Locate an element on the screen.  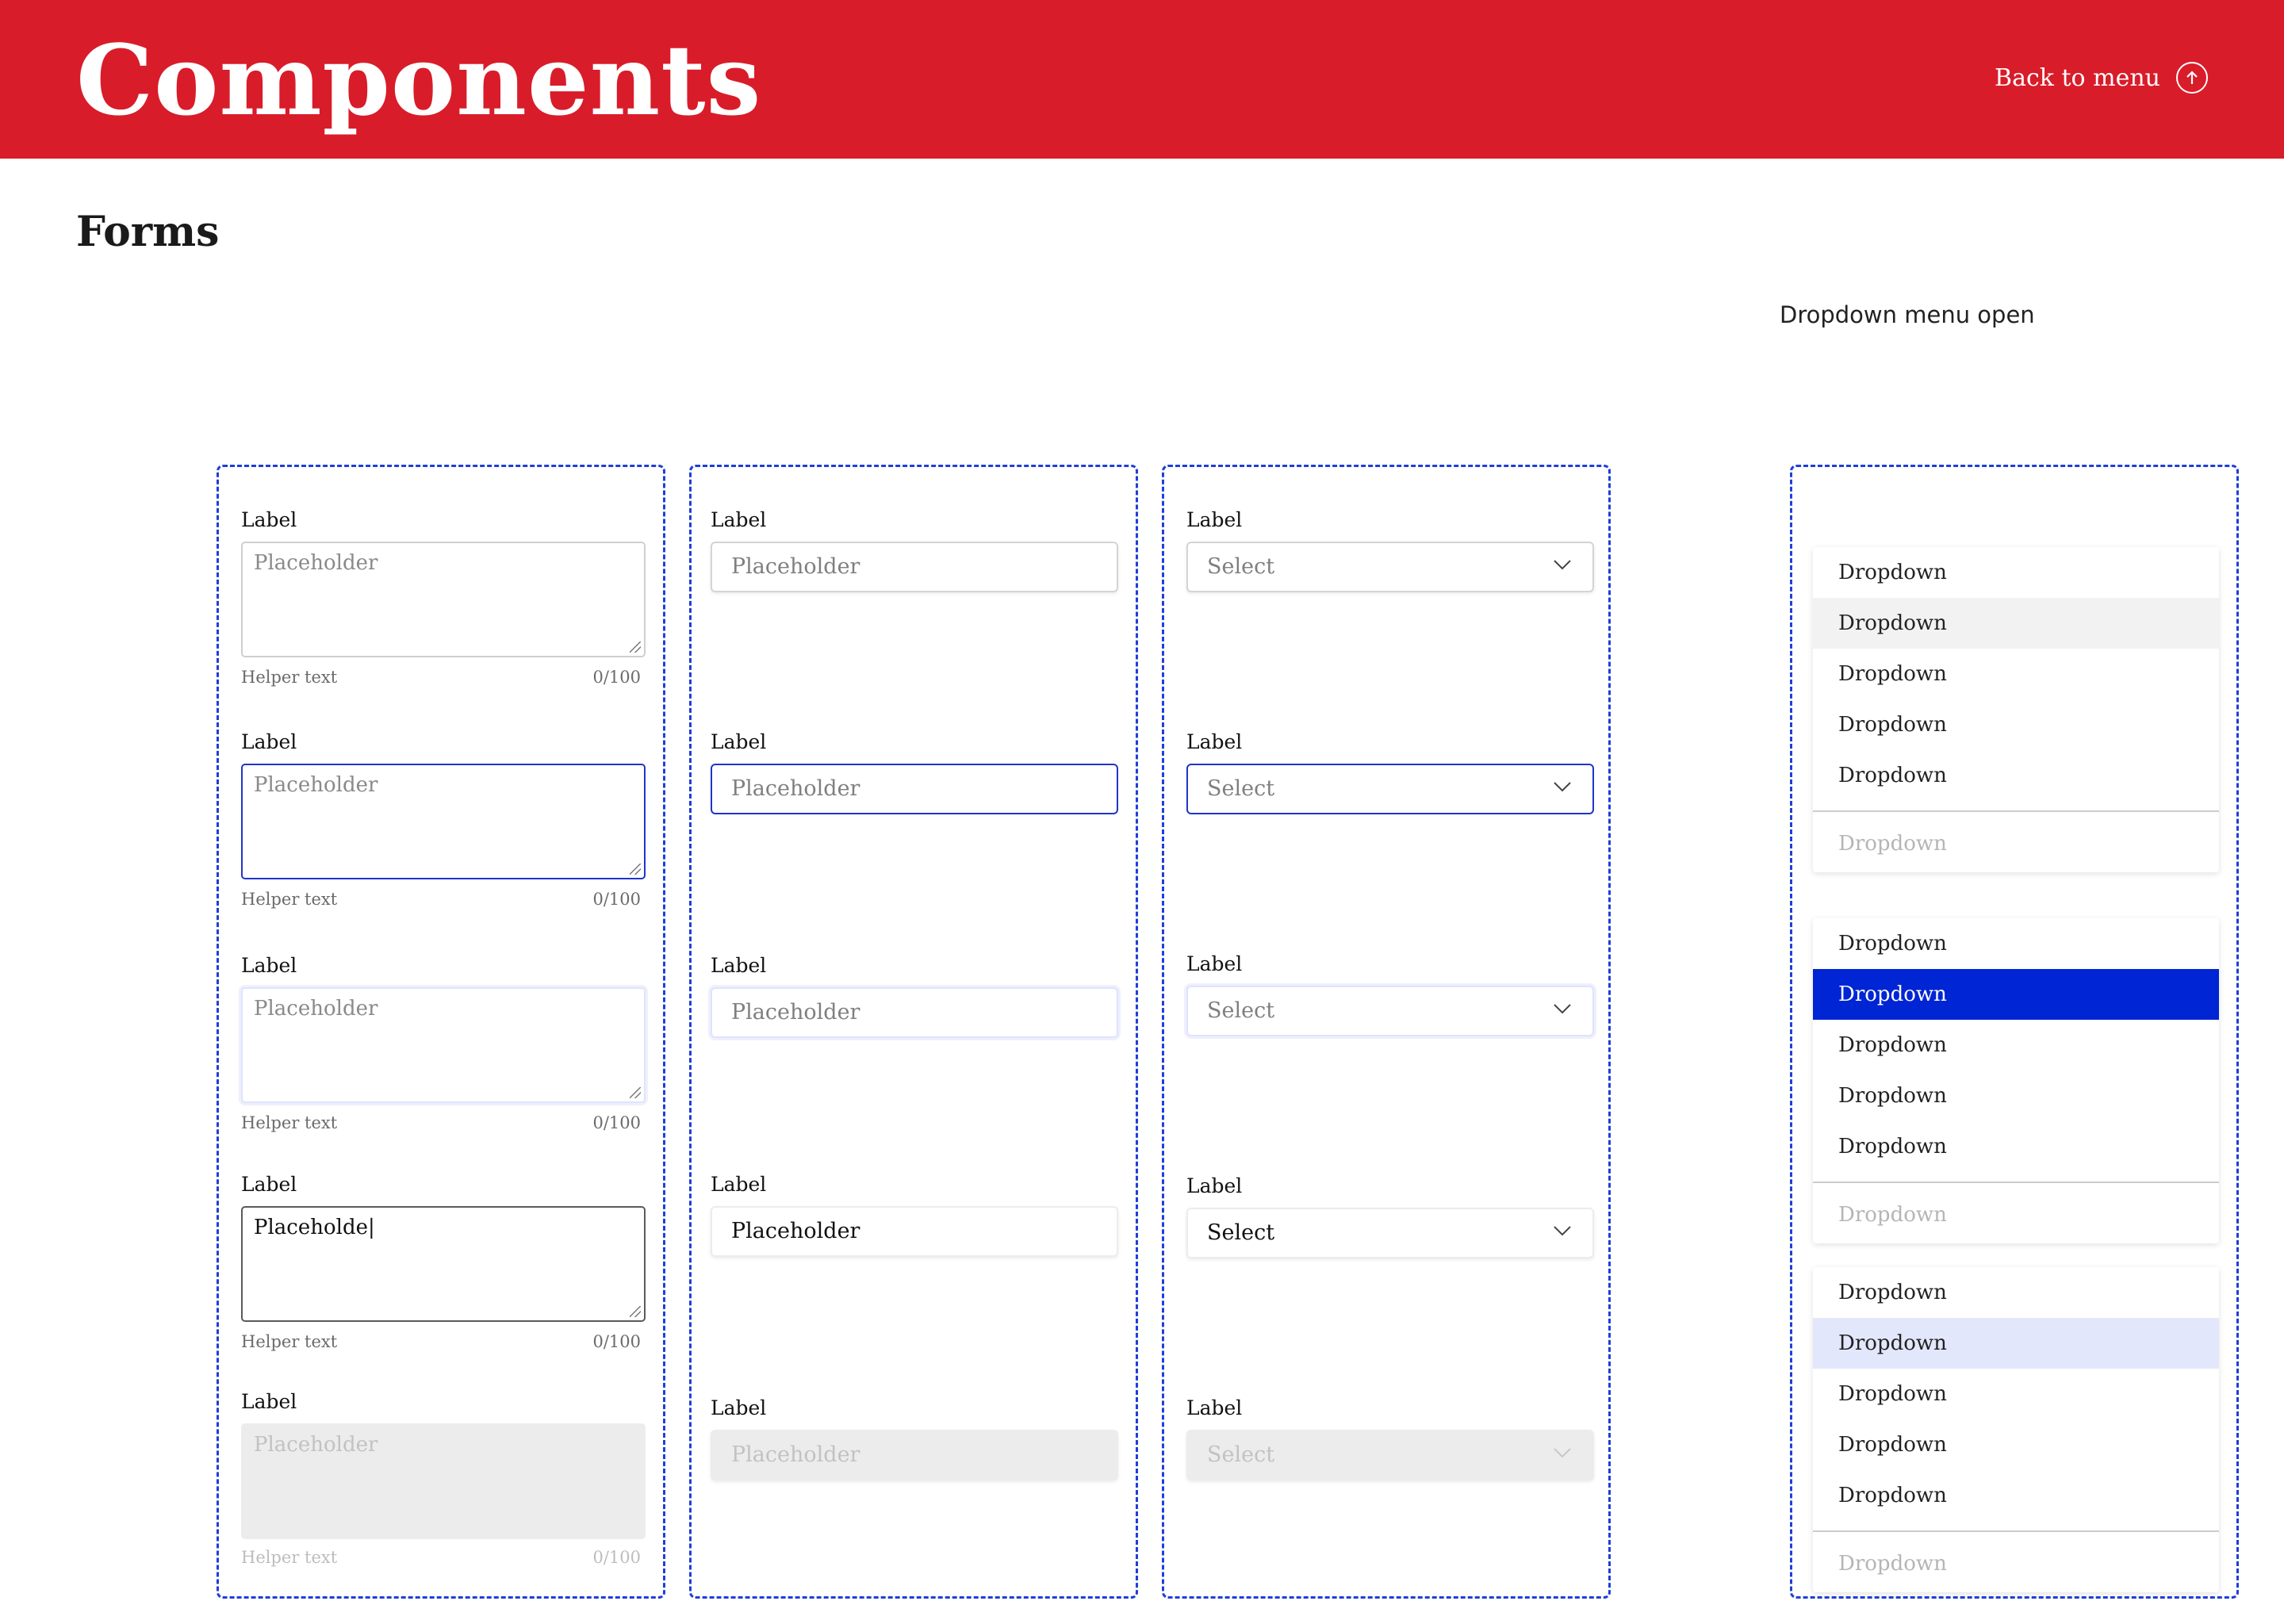
textarea-default: Placeholder is located at coordinates (443, 599).